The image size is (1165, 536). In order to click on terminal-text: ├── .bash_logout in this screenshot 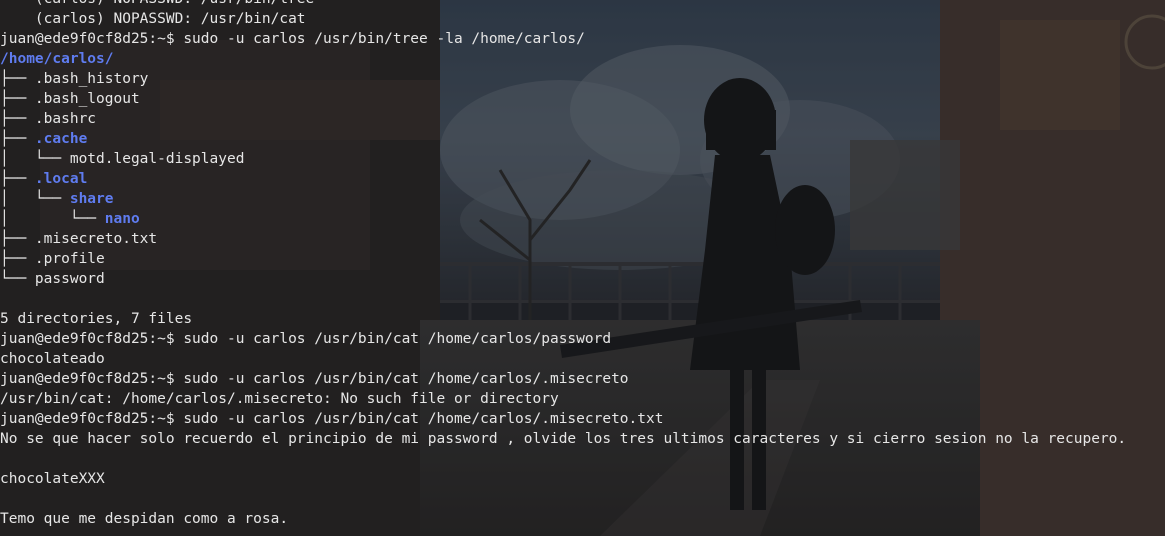, I will do `click(70, 99)`.